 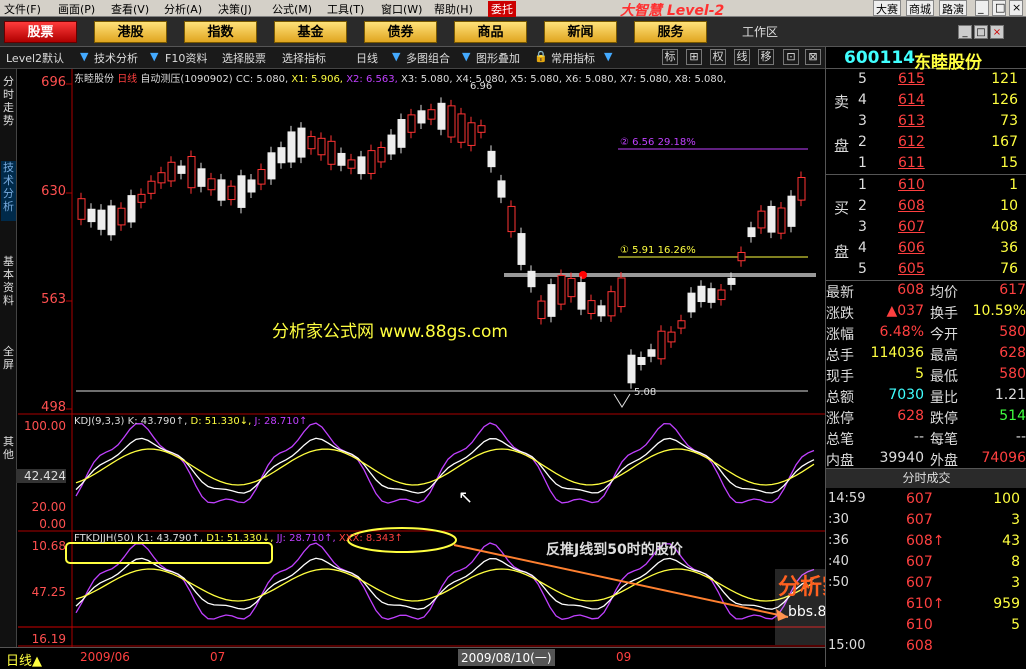 What do you see at coordinates (842, 252) in the screenshot?
I see `buy-label: 盘` at bounding box center [842, 252].